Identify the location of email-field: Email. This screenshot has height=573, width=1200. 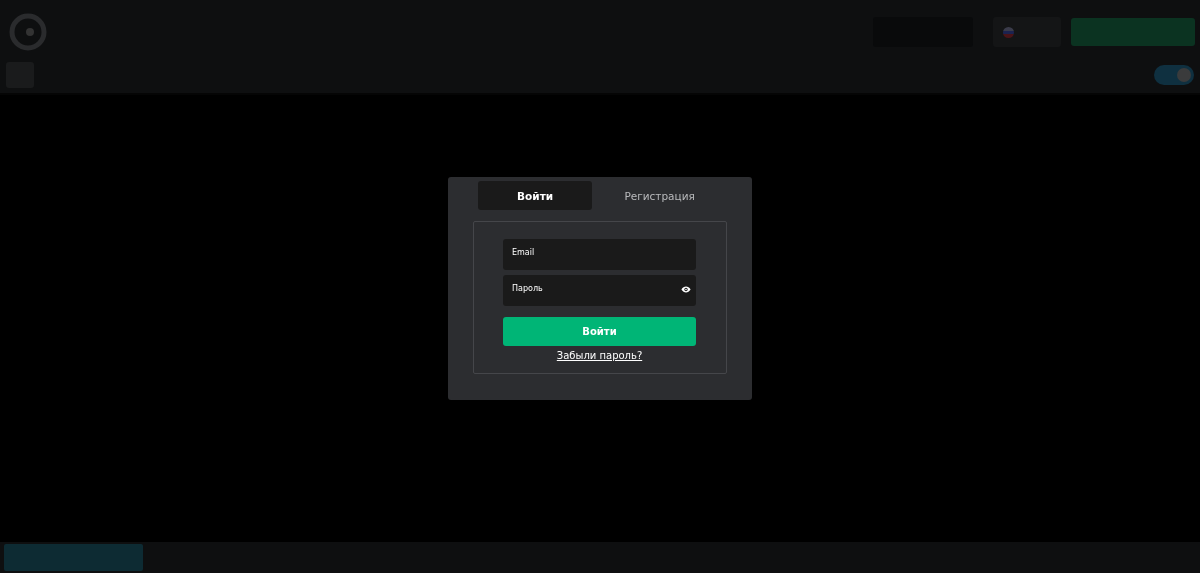
(599, 254).